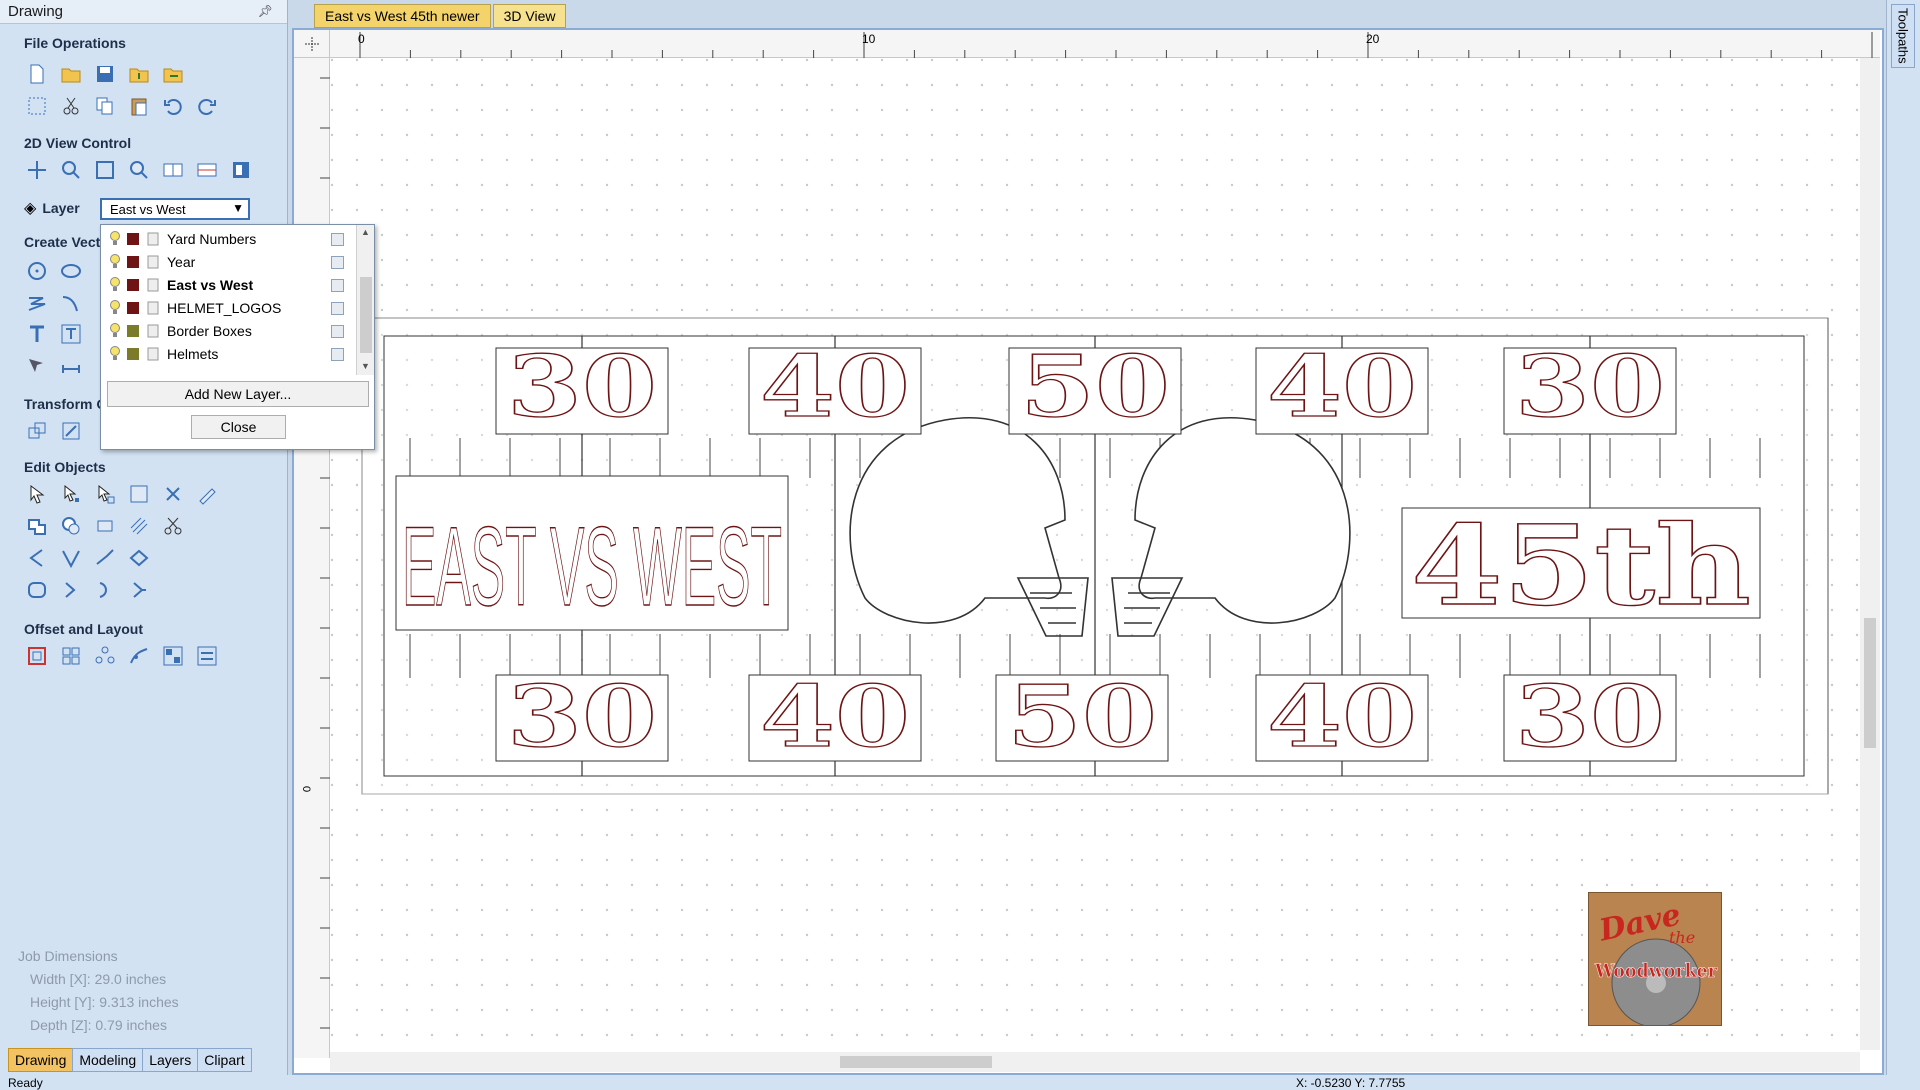  Describe the element at coordinates (71, 74) in the screenshot. I see `open-folder-icon` at that location.